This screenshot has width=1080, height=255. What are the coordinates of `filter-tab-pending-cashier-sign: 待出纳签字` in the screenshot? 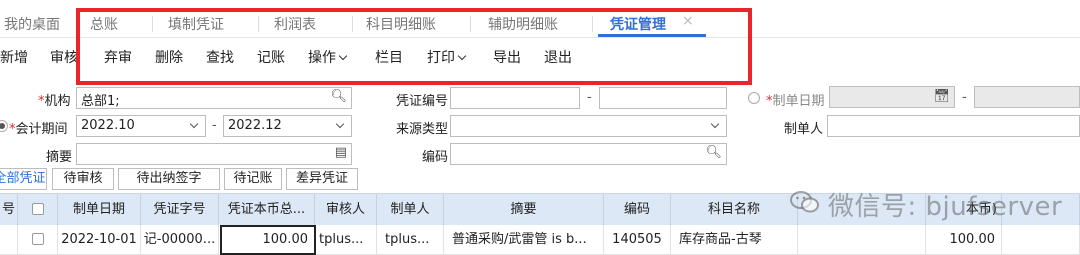 It's located at (169, 179).